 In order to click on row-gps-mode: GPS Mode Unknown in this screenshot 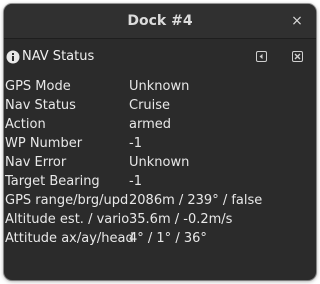, I will do `click(160, 86)`.